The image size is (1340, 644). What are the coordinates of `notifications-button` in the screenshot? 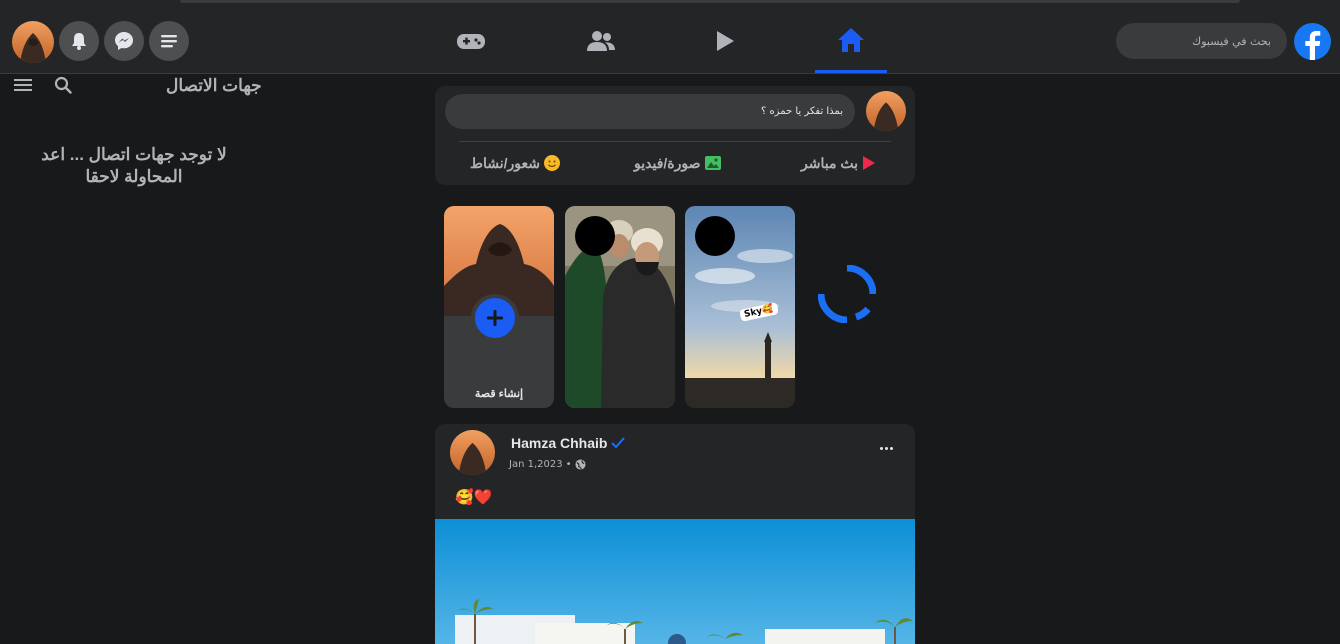 It's located at (79, 41).